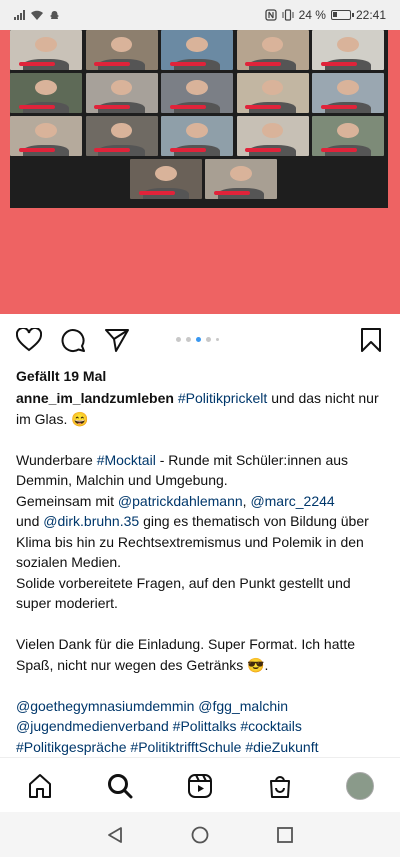 The width and height of the screenshot is (400, 857). Describe the element at coordinates (120, 786) in the screenshot. I see `search-icon` at that location.